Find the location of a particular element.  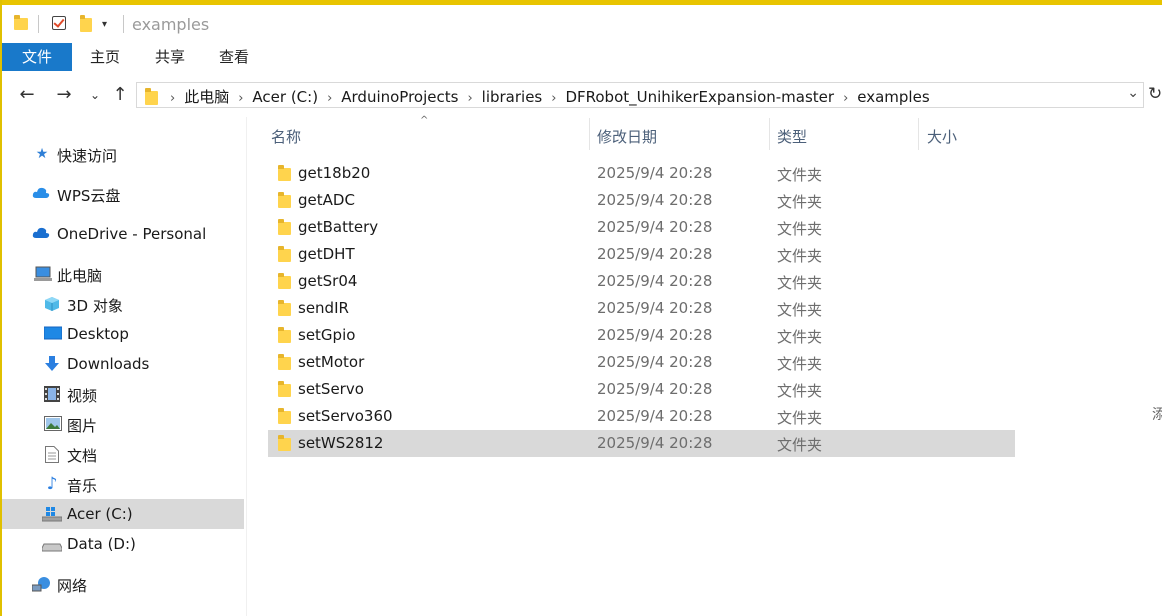

column-header-size: 大小 is located at coordinates (942, 136).